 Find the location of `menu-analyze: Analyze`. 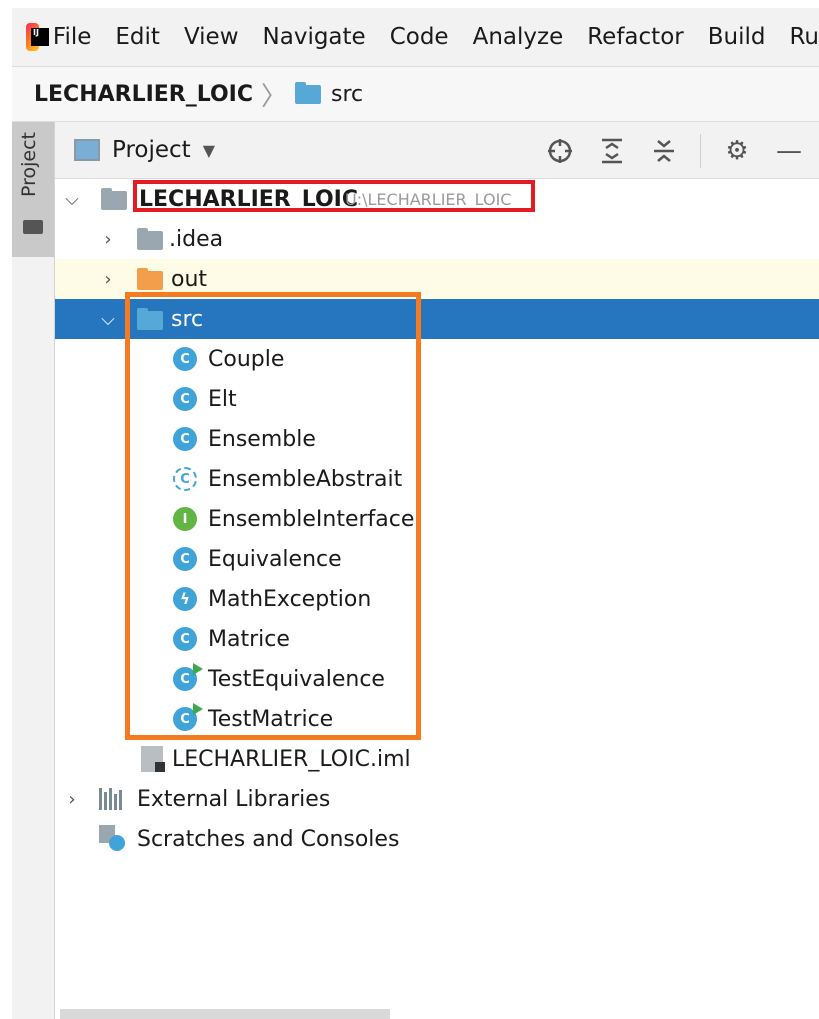

menu-analyze: Analyze is located at coordinates (518, 37).